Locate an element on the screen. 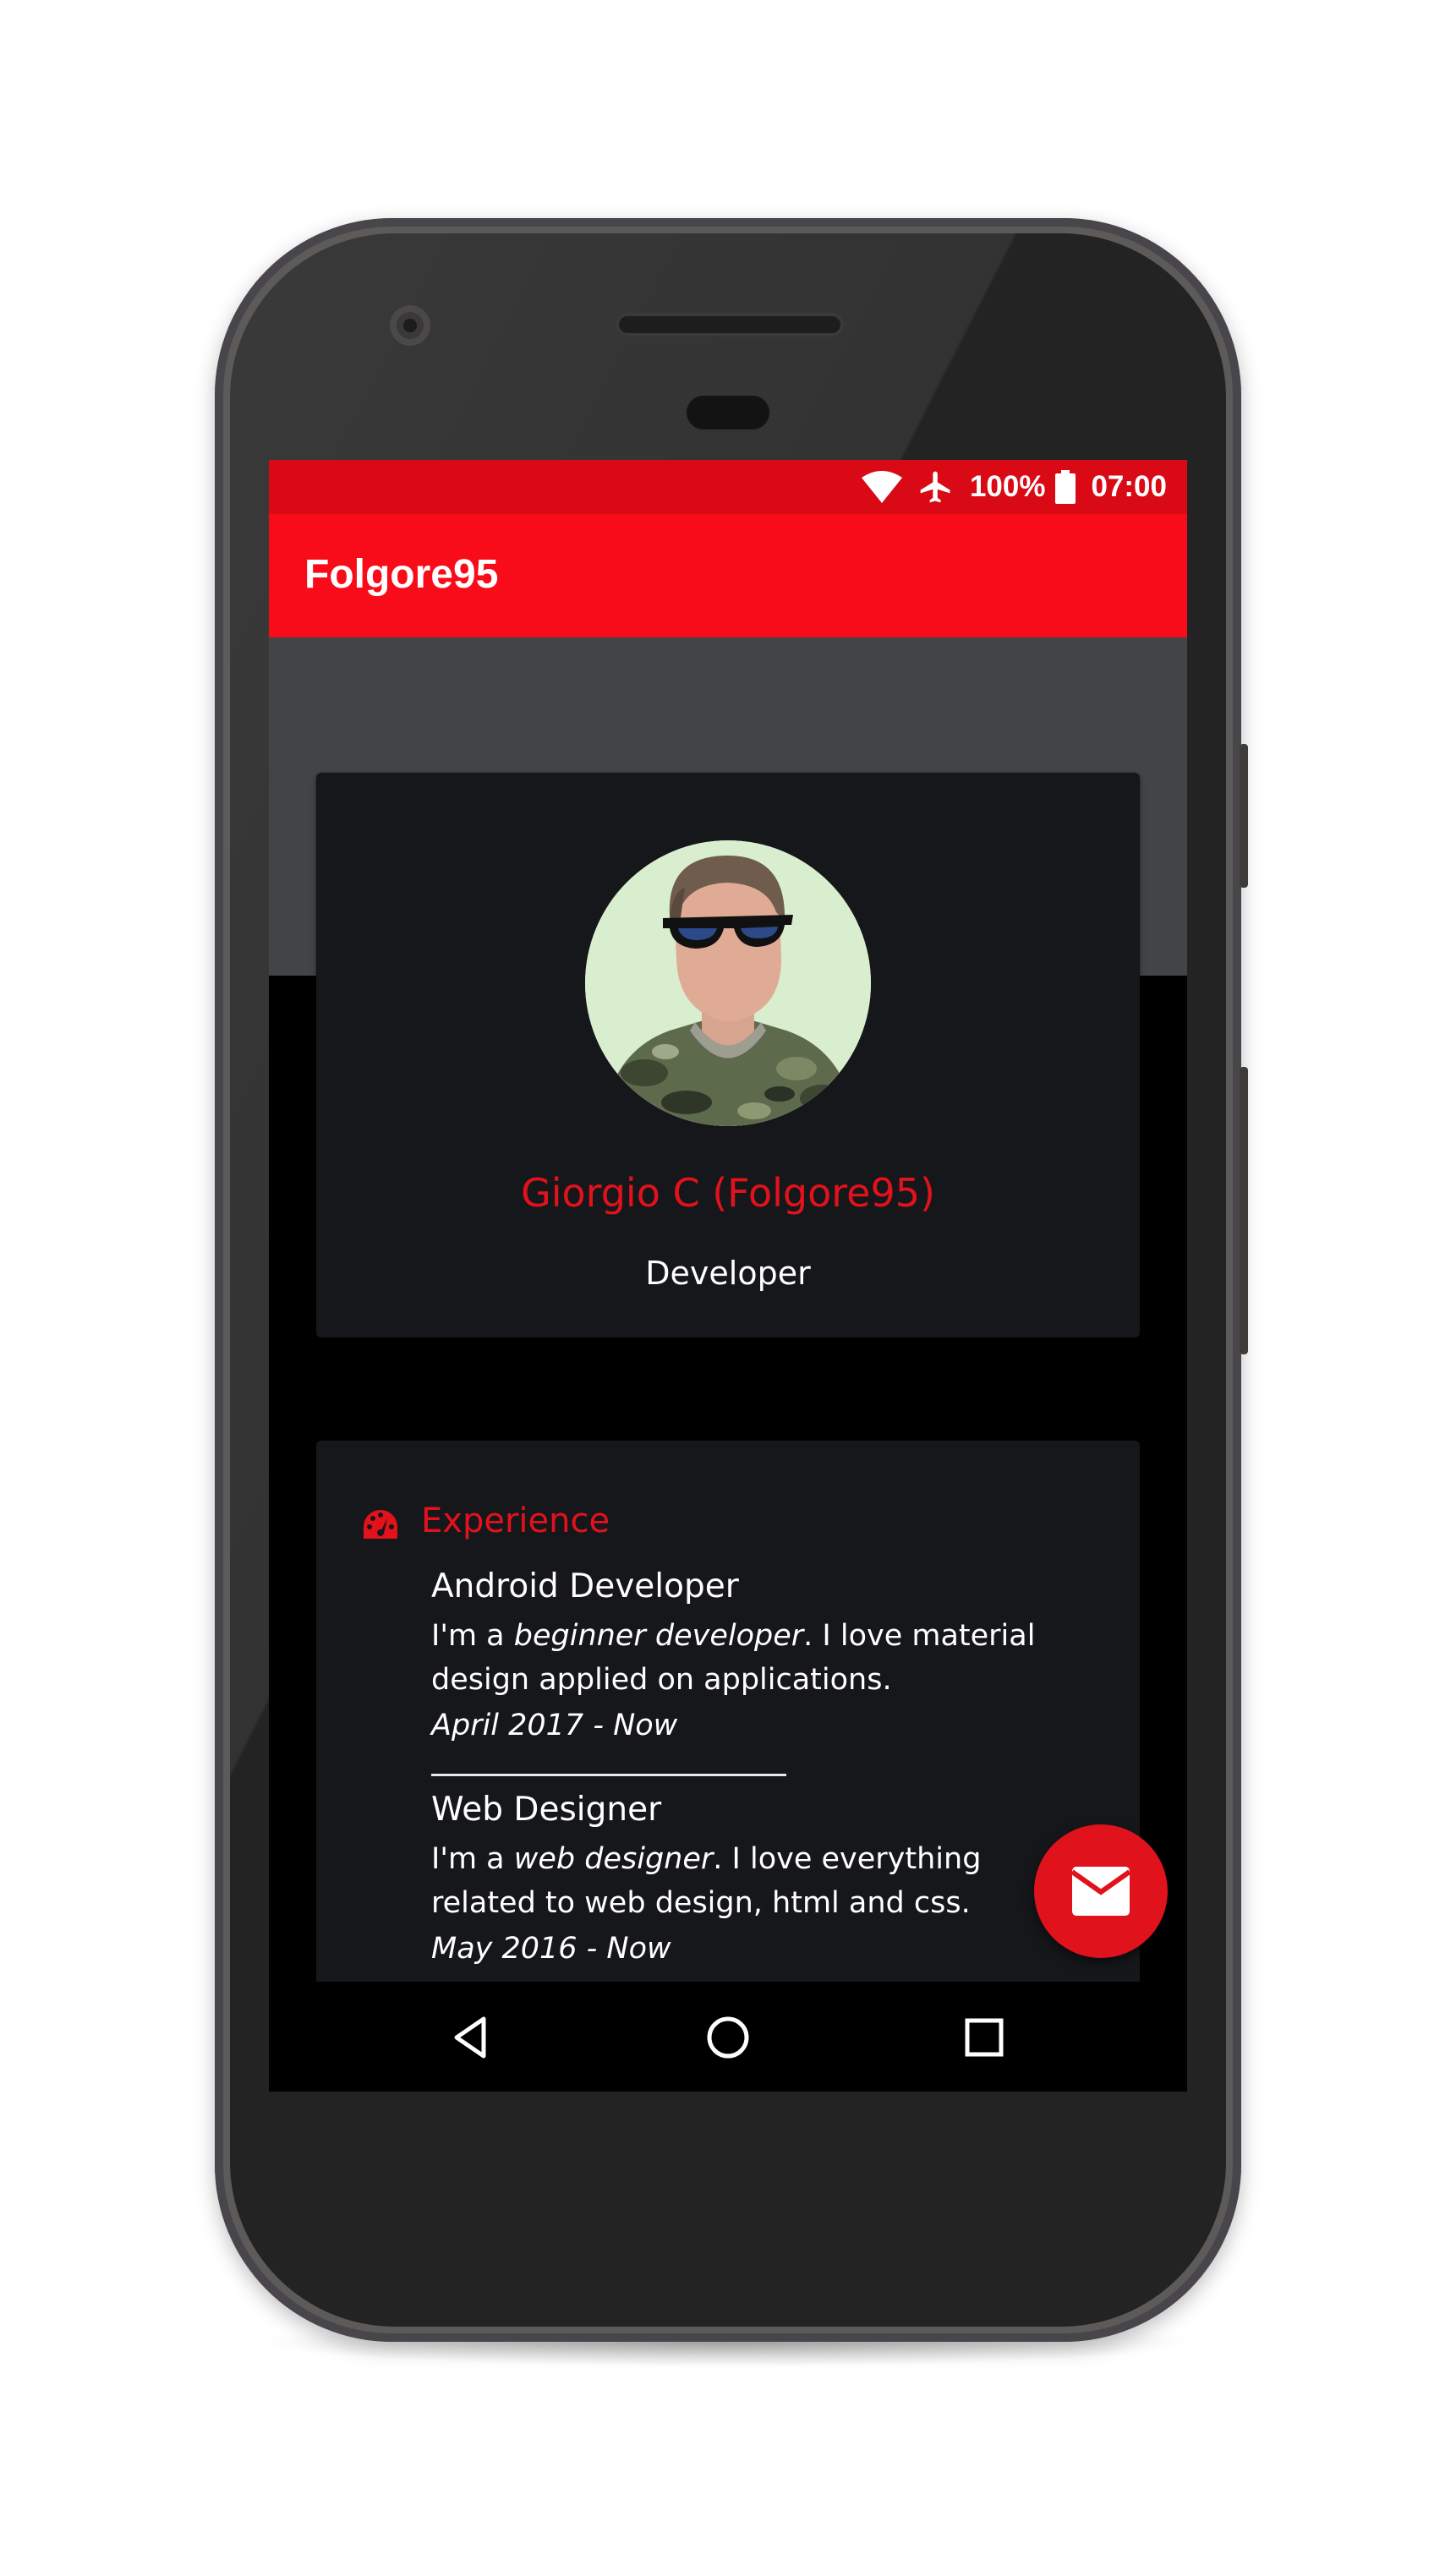 The height and width of the screenshot is (2576, 1456). profile-card: Giorgio C (Folgore95) Developer is located at coordinates (728, 1055).